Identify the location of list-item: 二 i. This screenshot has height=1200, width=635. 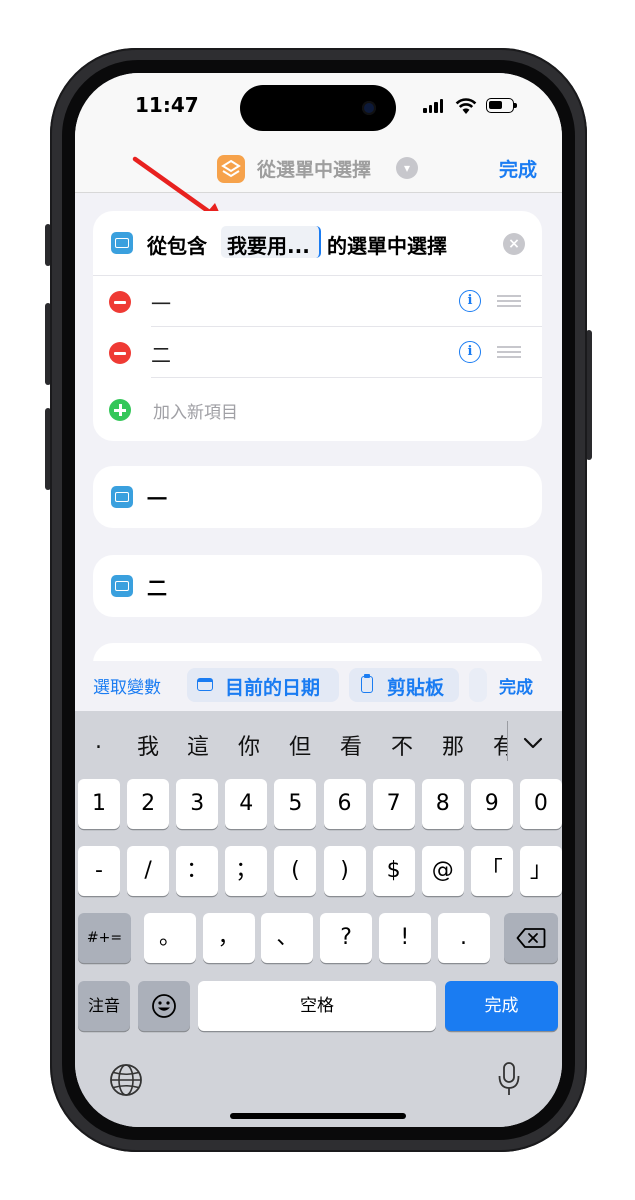
(317, 352).